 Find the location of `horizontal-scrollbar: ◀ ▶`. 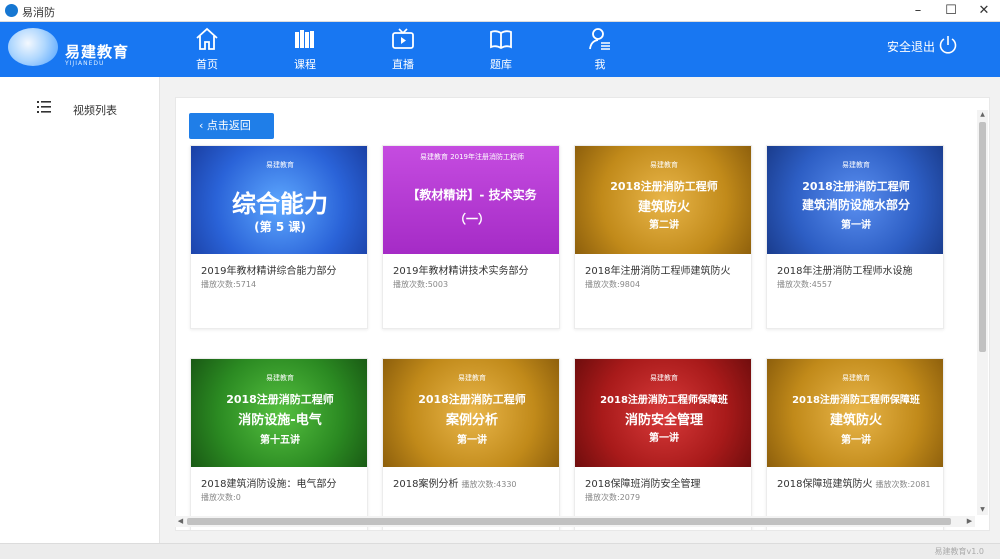

horizontal-scrollbar: ◀ ▶ is located at coordinates (575, 521).